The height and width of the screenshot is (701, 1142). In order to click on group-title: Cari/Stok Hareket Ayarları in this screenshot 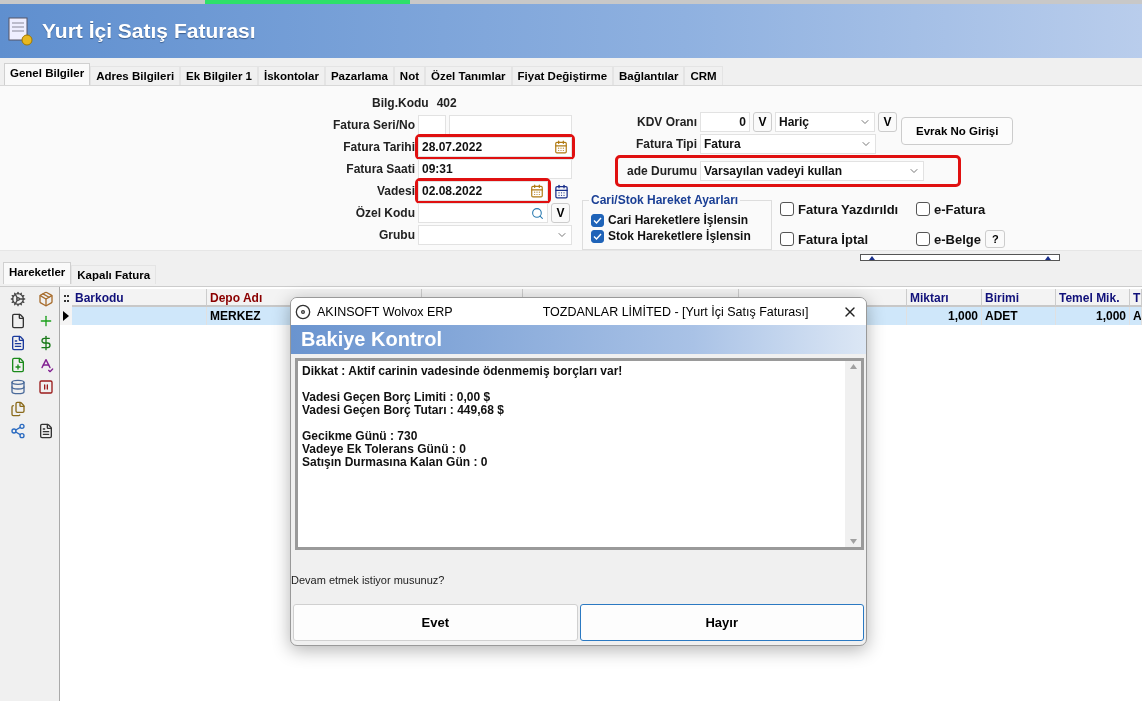, I will do `click(665, 200)`.